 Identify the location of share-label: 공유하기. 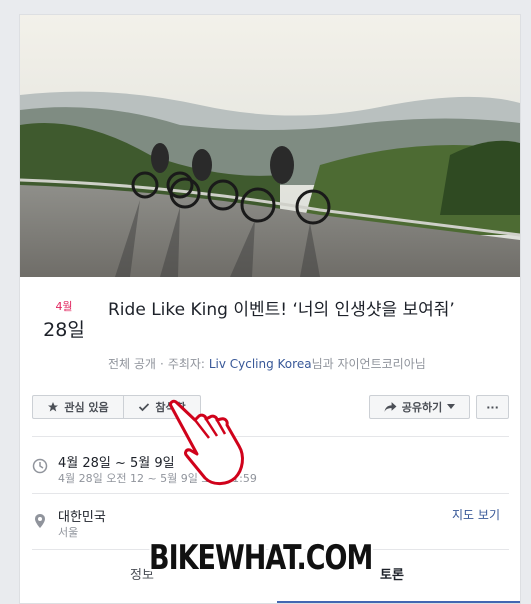
(422, 407).